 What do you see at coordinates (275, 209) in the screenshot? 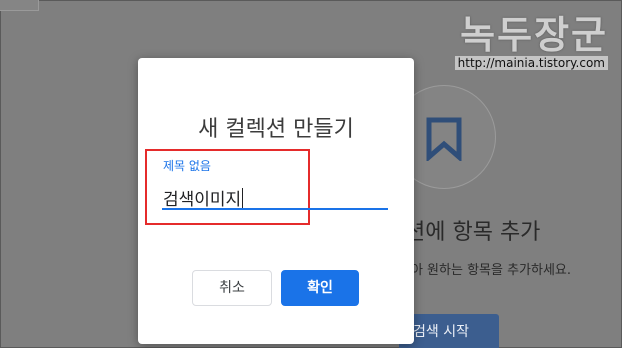
I see `title-input-underline` at bounding box center [275, 209].